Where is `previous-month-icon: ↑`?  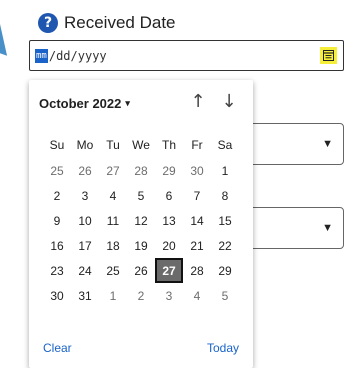
previous-month-icon: ↑ is located at coordinates (198, 101).